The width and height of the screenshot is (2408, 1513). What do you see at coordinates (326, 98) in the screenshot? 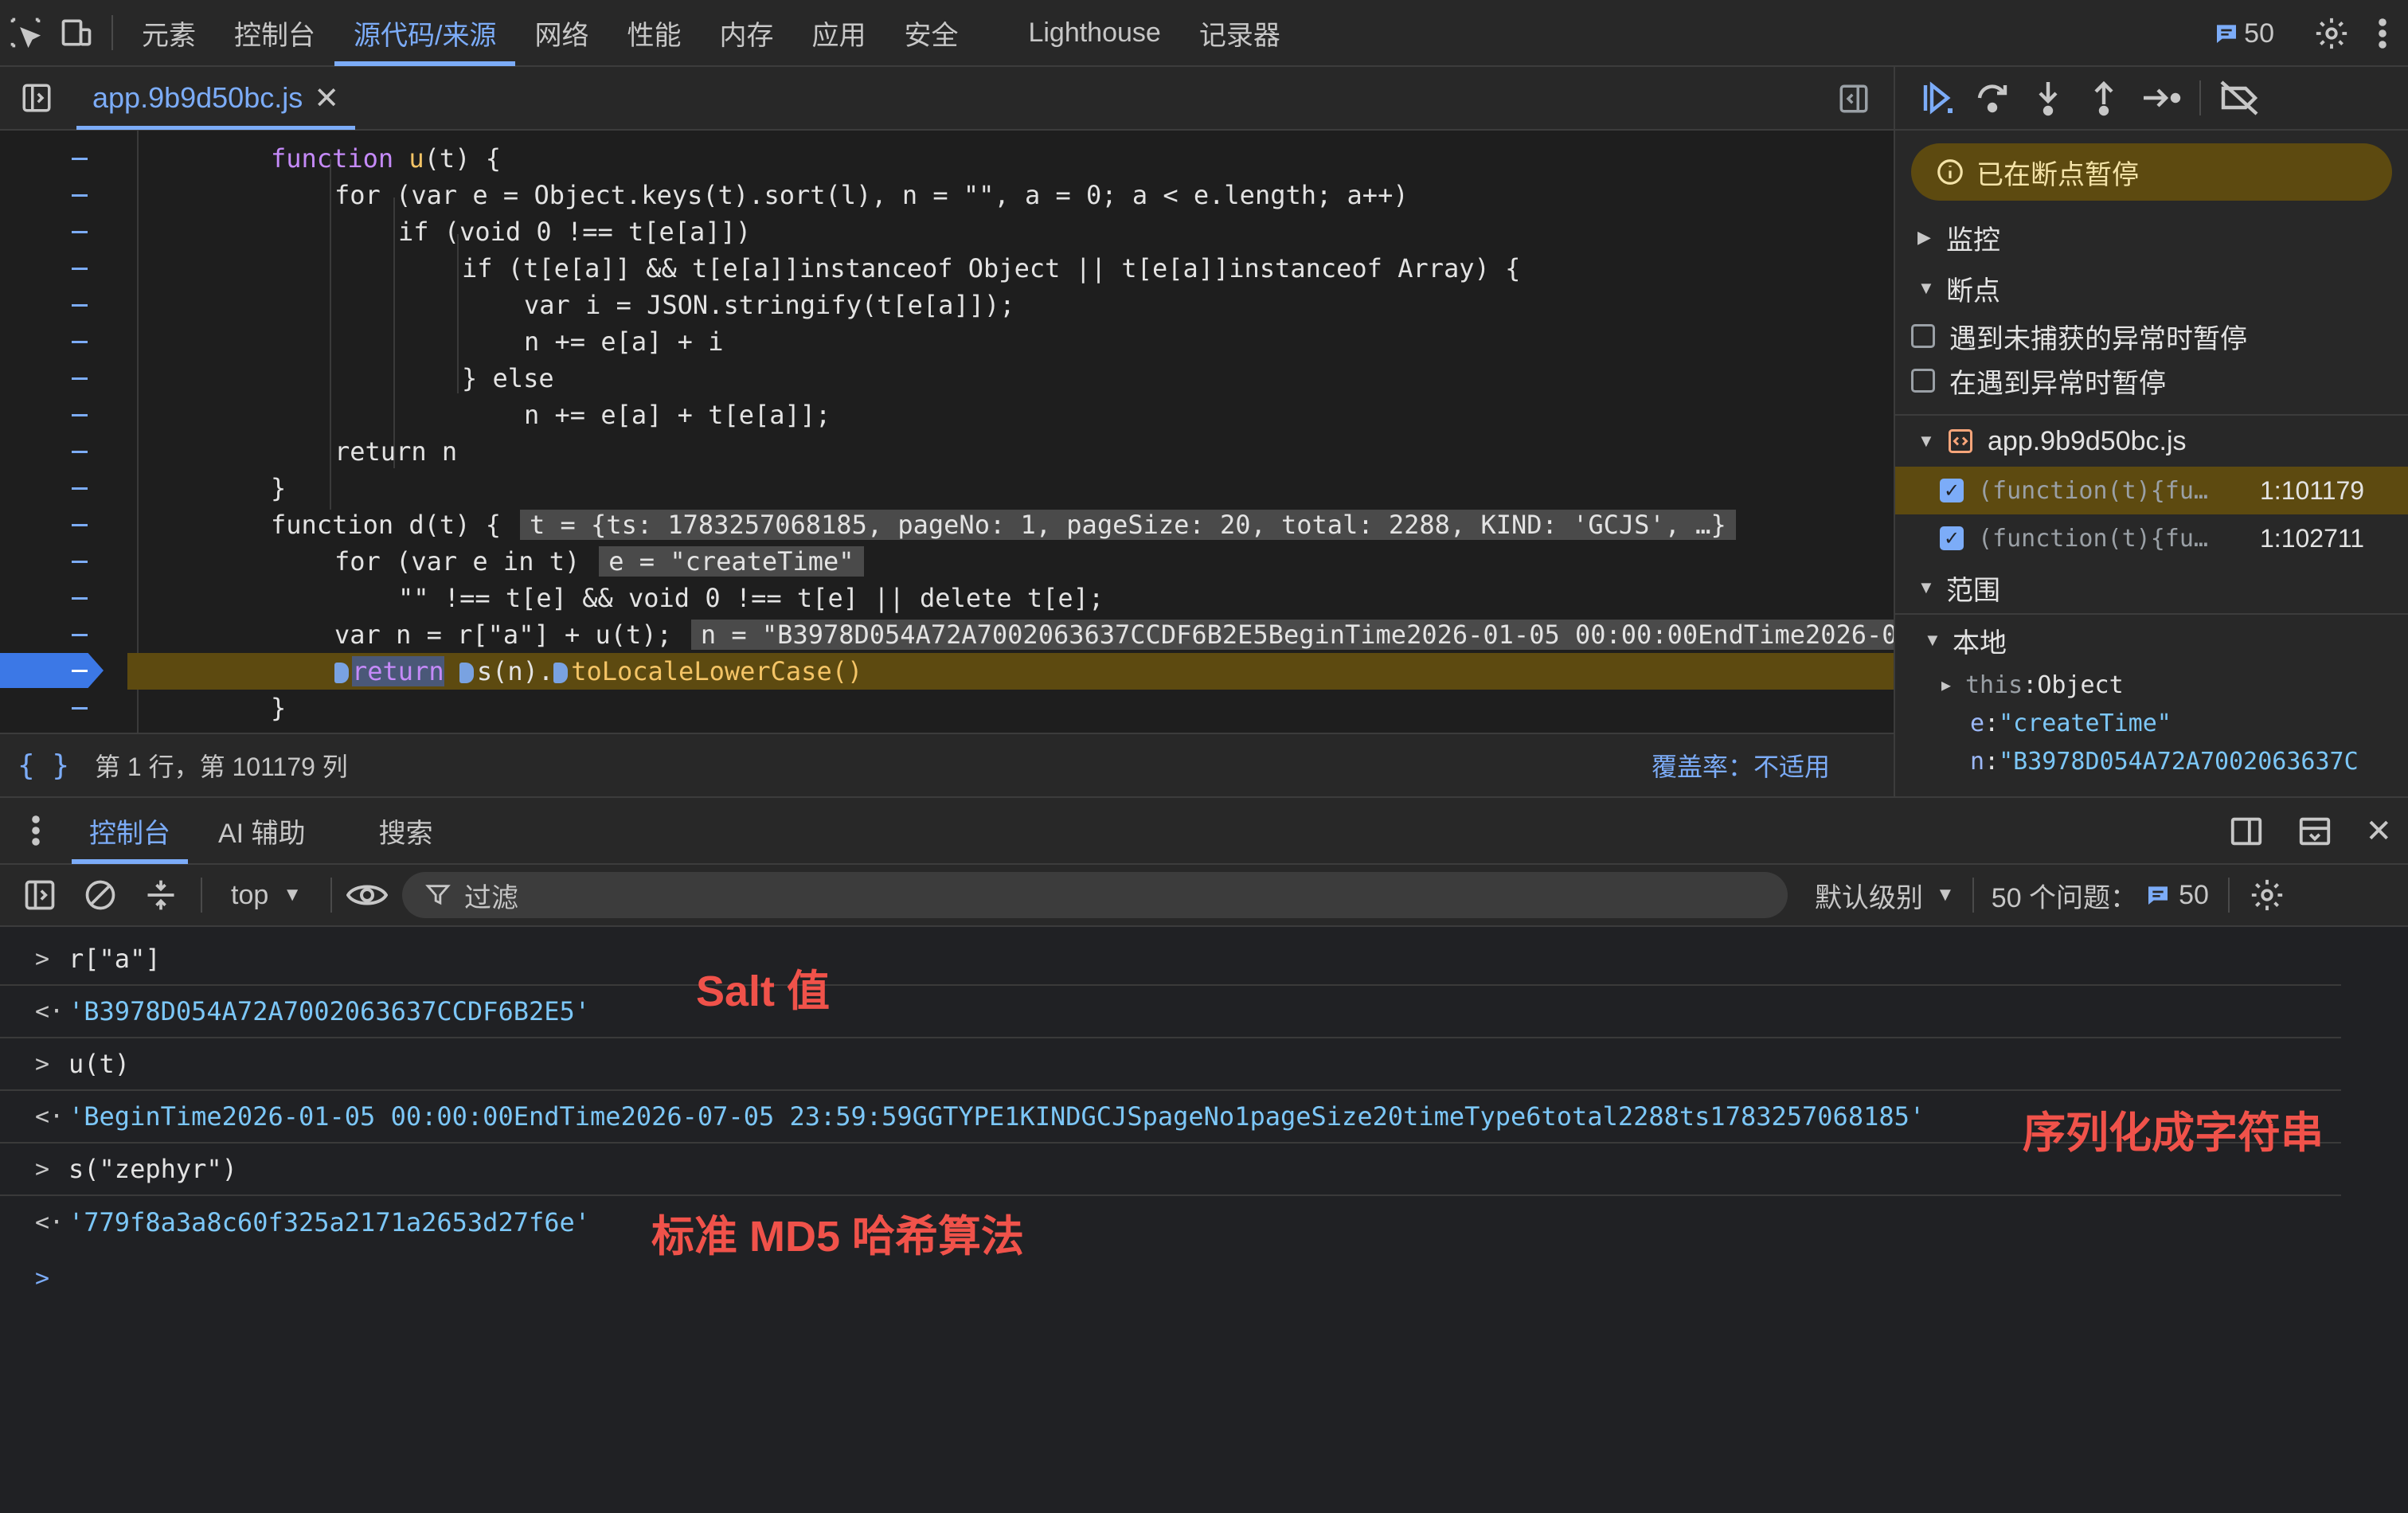
I see `close-tab-icon: ✕` at bounding box center [326, 98].